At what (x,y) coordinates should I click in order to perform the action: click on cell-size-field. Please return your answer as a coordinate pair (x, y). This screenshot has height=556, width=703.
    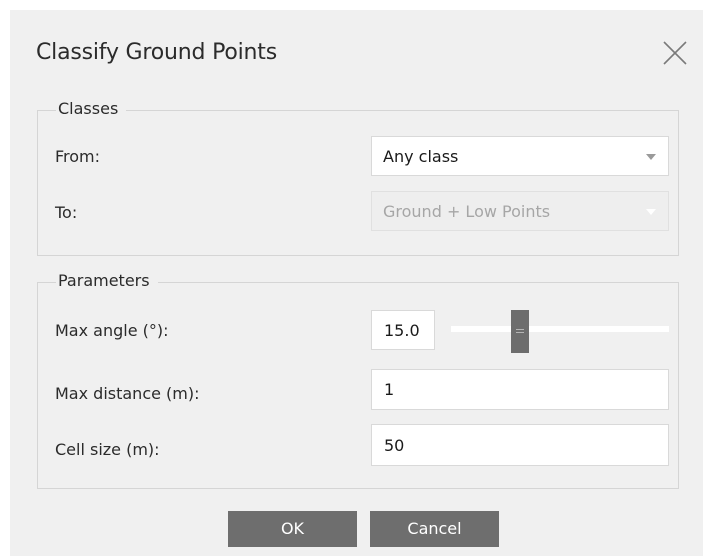
    Looking at the image, I should click on (520, 445).